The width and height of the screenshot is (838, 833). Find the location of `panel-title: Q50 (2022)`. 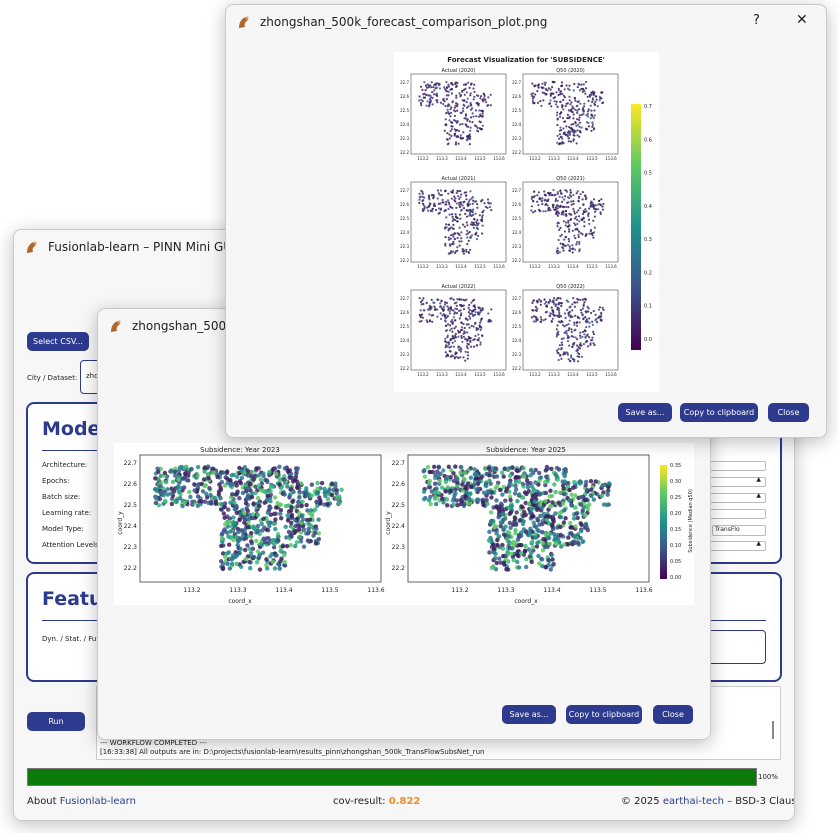

panel-title: Q50 (2022) is located at coordinates (570, 287).